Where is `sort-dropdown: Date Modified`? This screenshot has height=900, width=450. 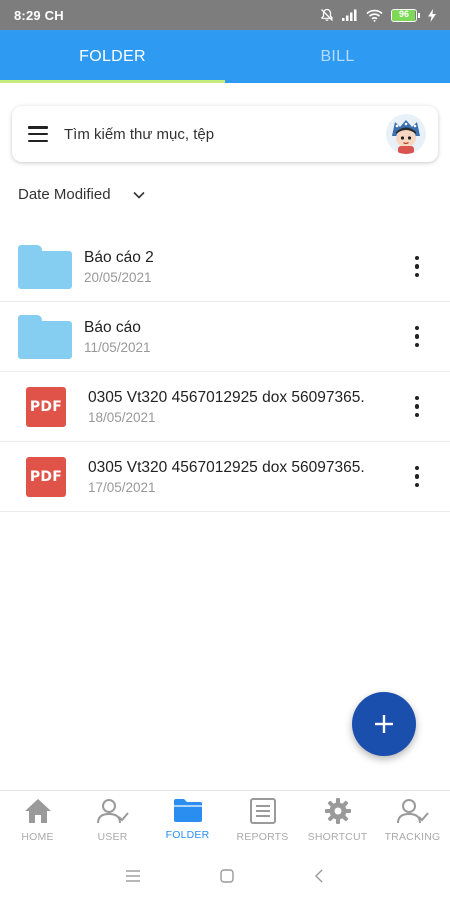
sort-dropdown: Date Modified is located at coordinates (81, 194).